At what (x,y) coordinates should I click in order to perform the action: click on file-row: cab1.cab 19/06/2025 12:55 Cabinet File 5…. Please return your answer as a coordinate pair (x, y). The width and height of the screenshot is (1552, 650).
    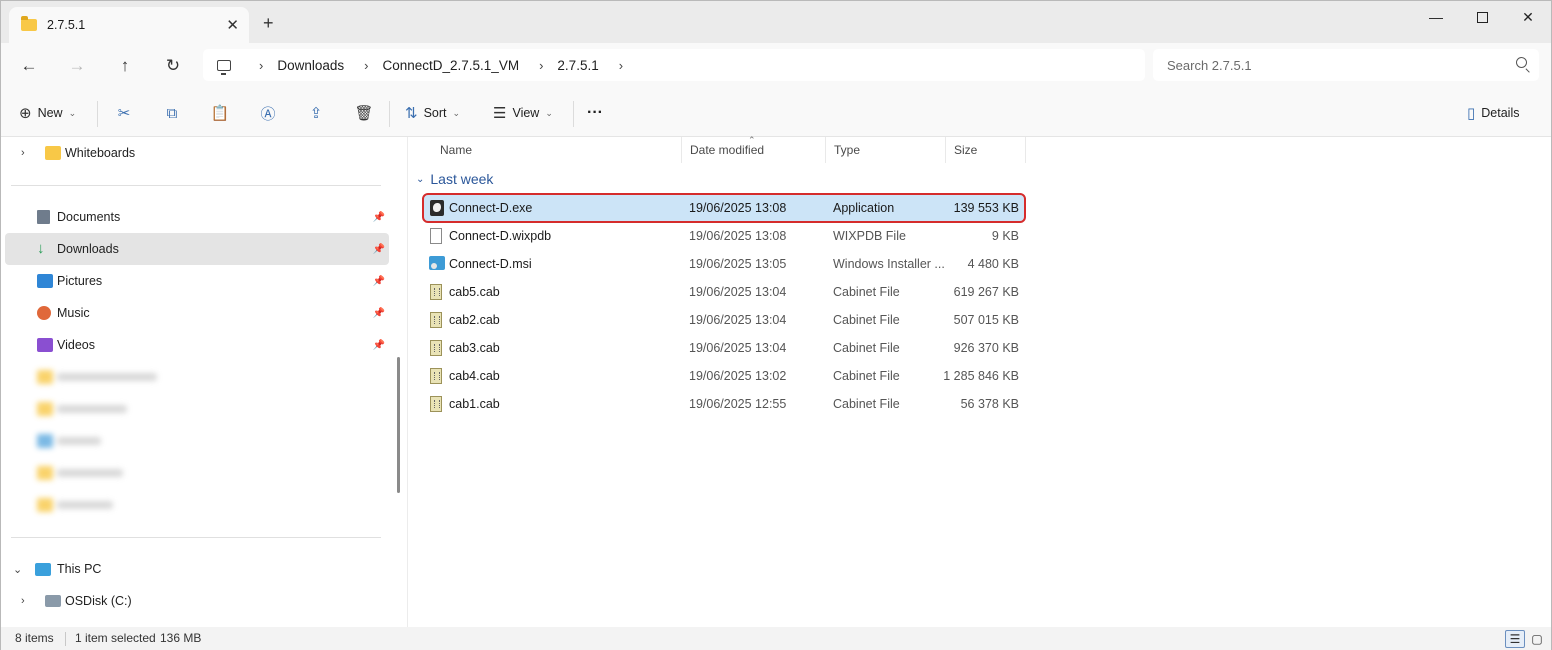
    Looking at the image, I should click on (724, 404).